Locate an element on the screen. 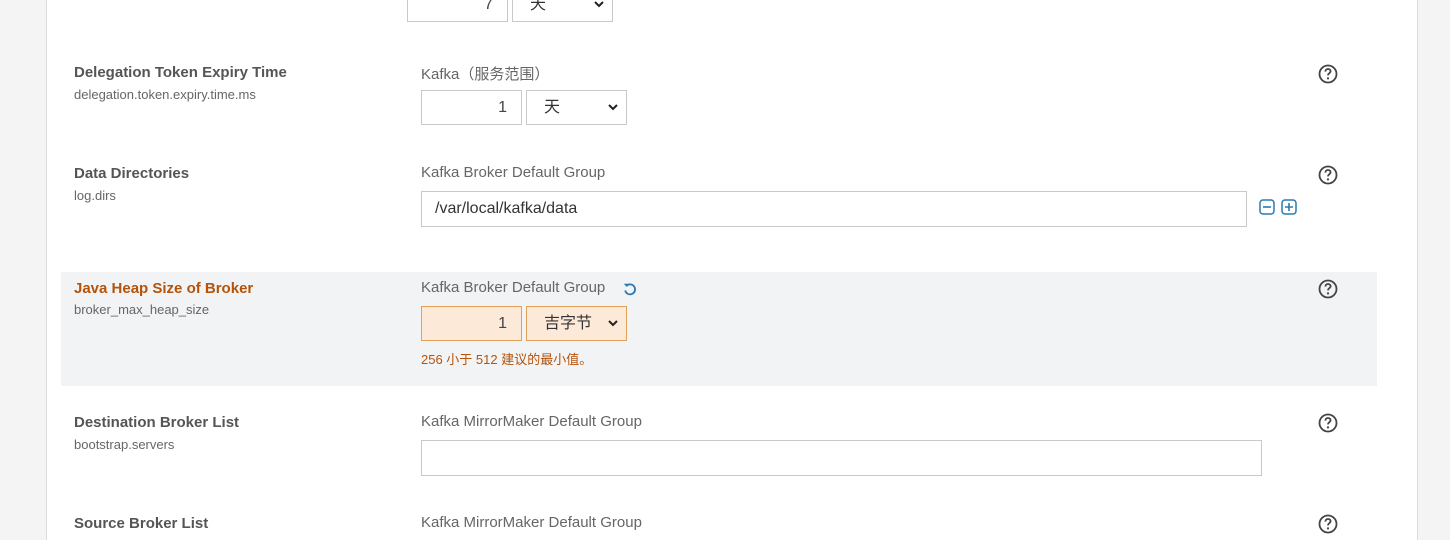  previous-unit-label: 天 is located at coordinates (538, 6).